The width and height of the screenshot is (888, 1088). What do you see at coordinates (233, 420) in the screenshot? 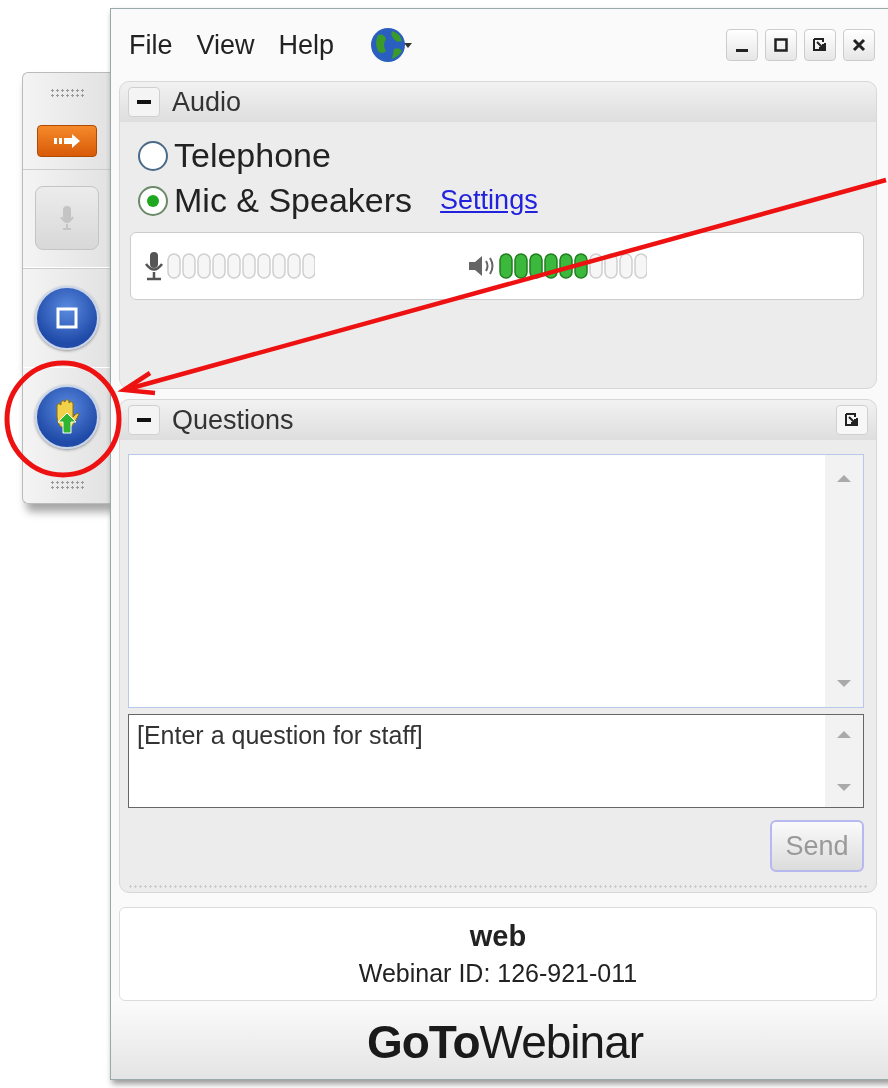
I see `panel-title: Questions` at bounding box center [233, 420].